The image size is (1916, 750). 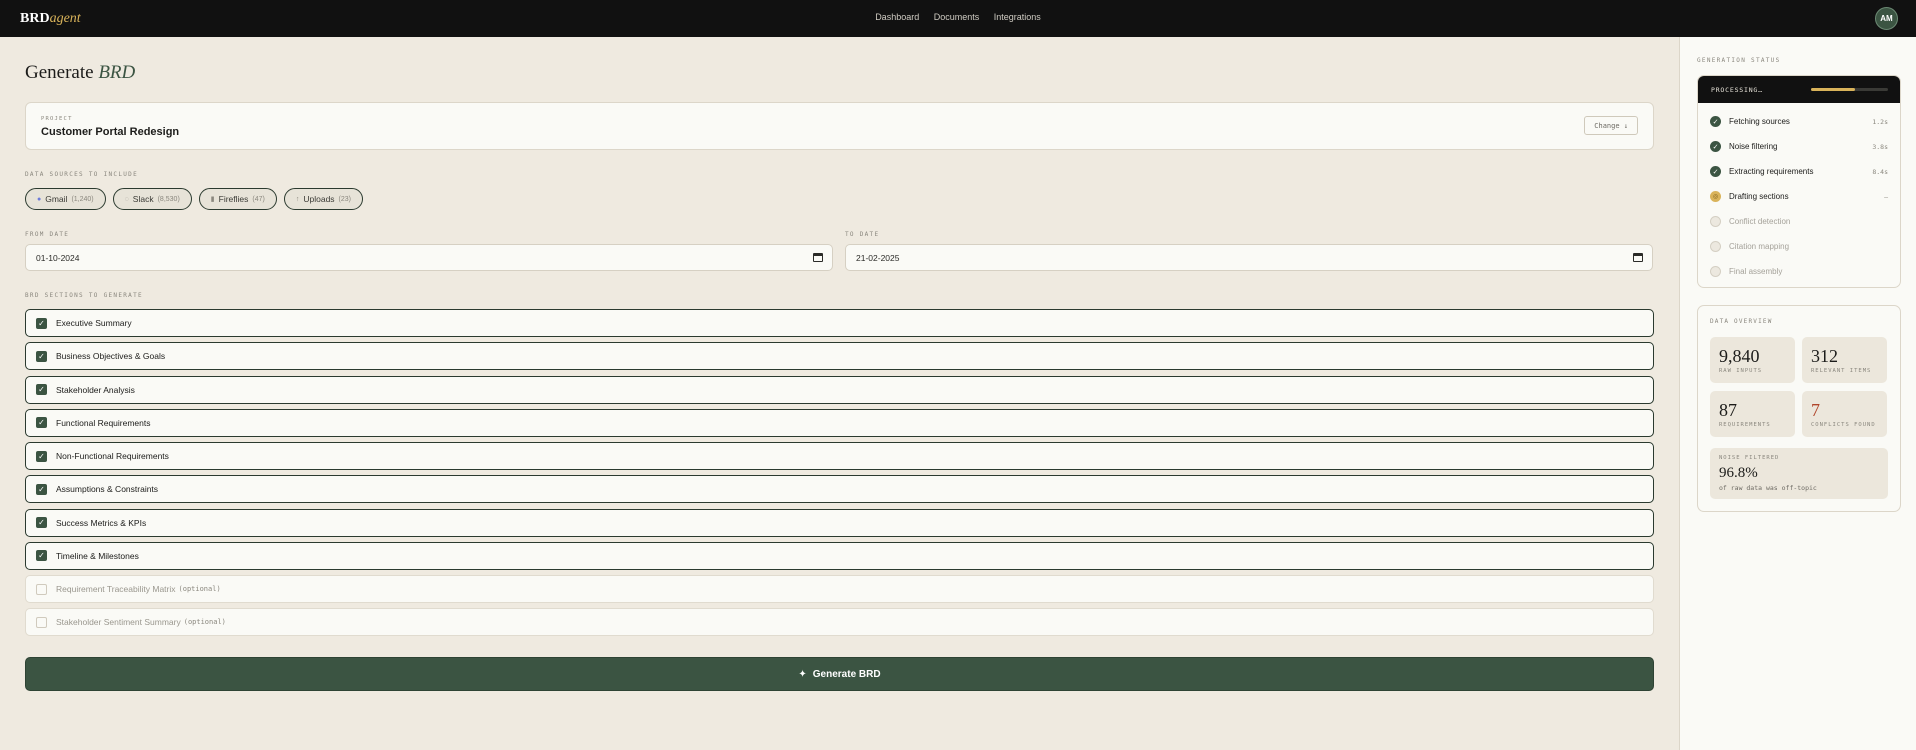 I want to click on source-chip-slack: ◌ Slack (8,530), so click(x=152, y=199).